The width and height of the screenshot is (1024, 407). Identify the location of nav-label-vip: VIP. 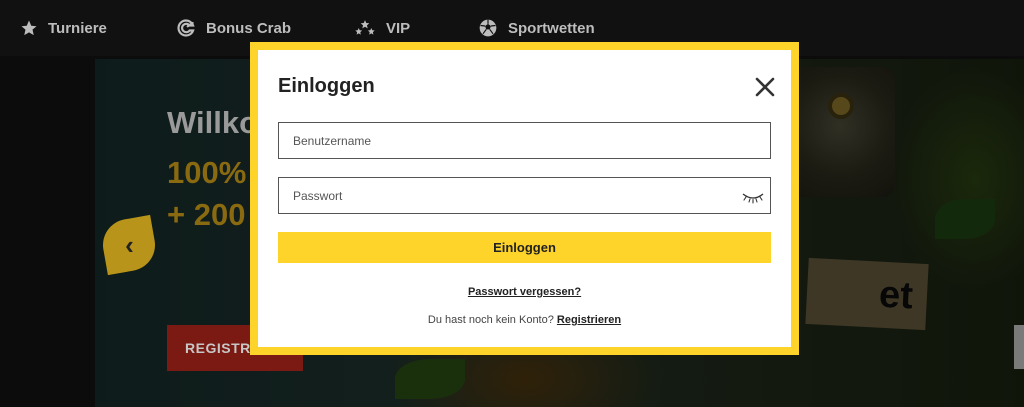
(398, 28).